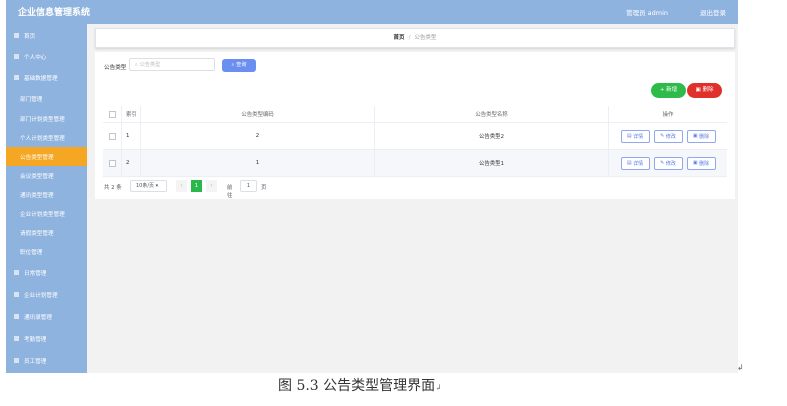  What do you see at coordinates (638, 163) in the screenshot?
I see `detail-label: 详情` at bounding box center [638, 163].